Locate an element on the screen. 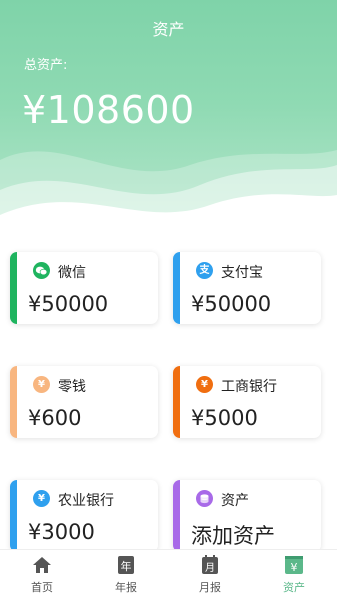 The image size is (337, 600). yen-icon: ¥ is located at coordinates (41, 384).